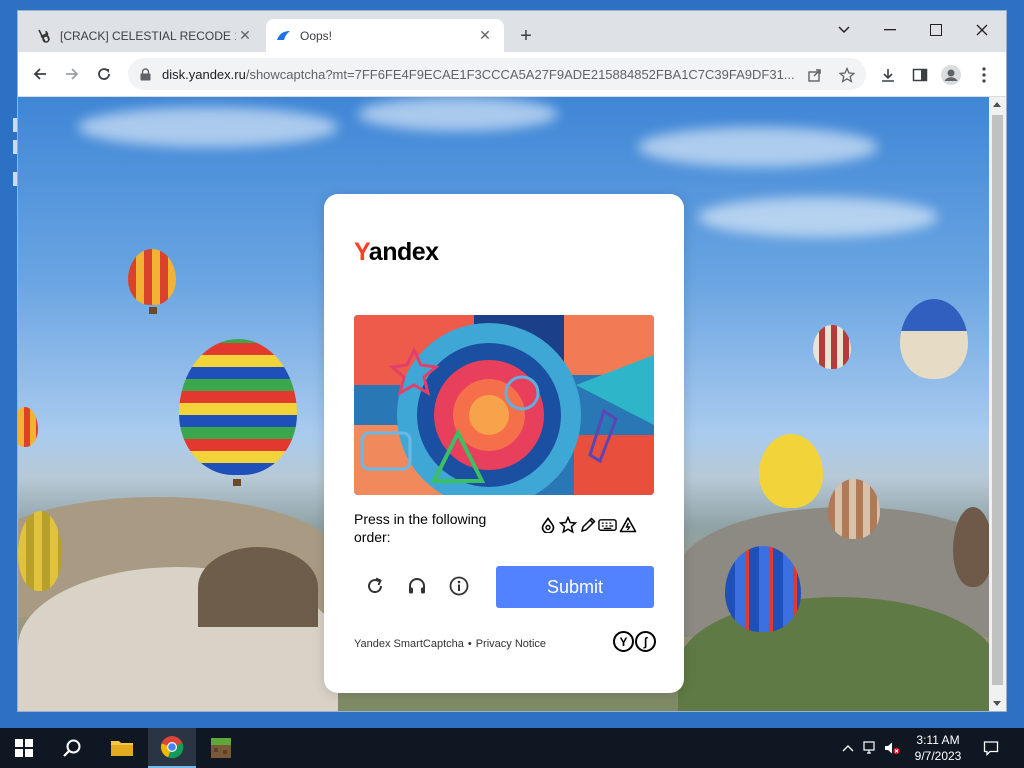  Describe the element at coordinates (147, 74) in the screenshot. I see `lock-icon` at that location.